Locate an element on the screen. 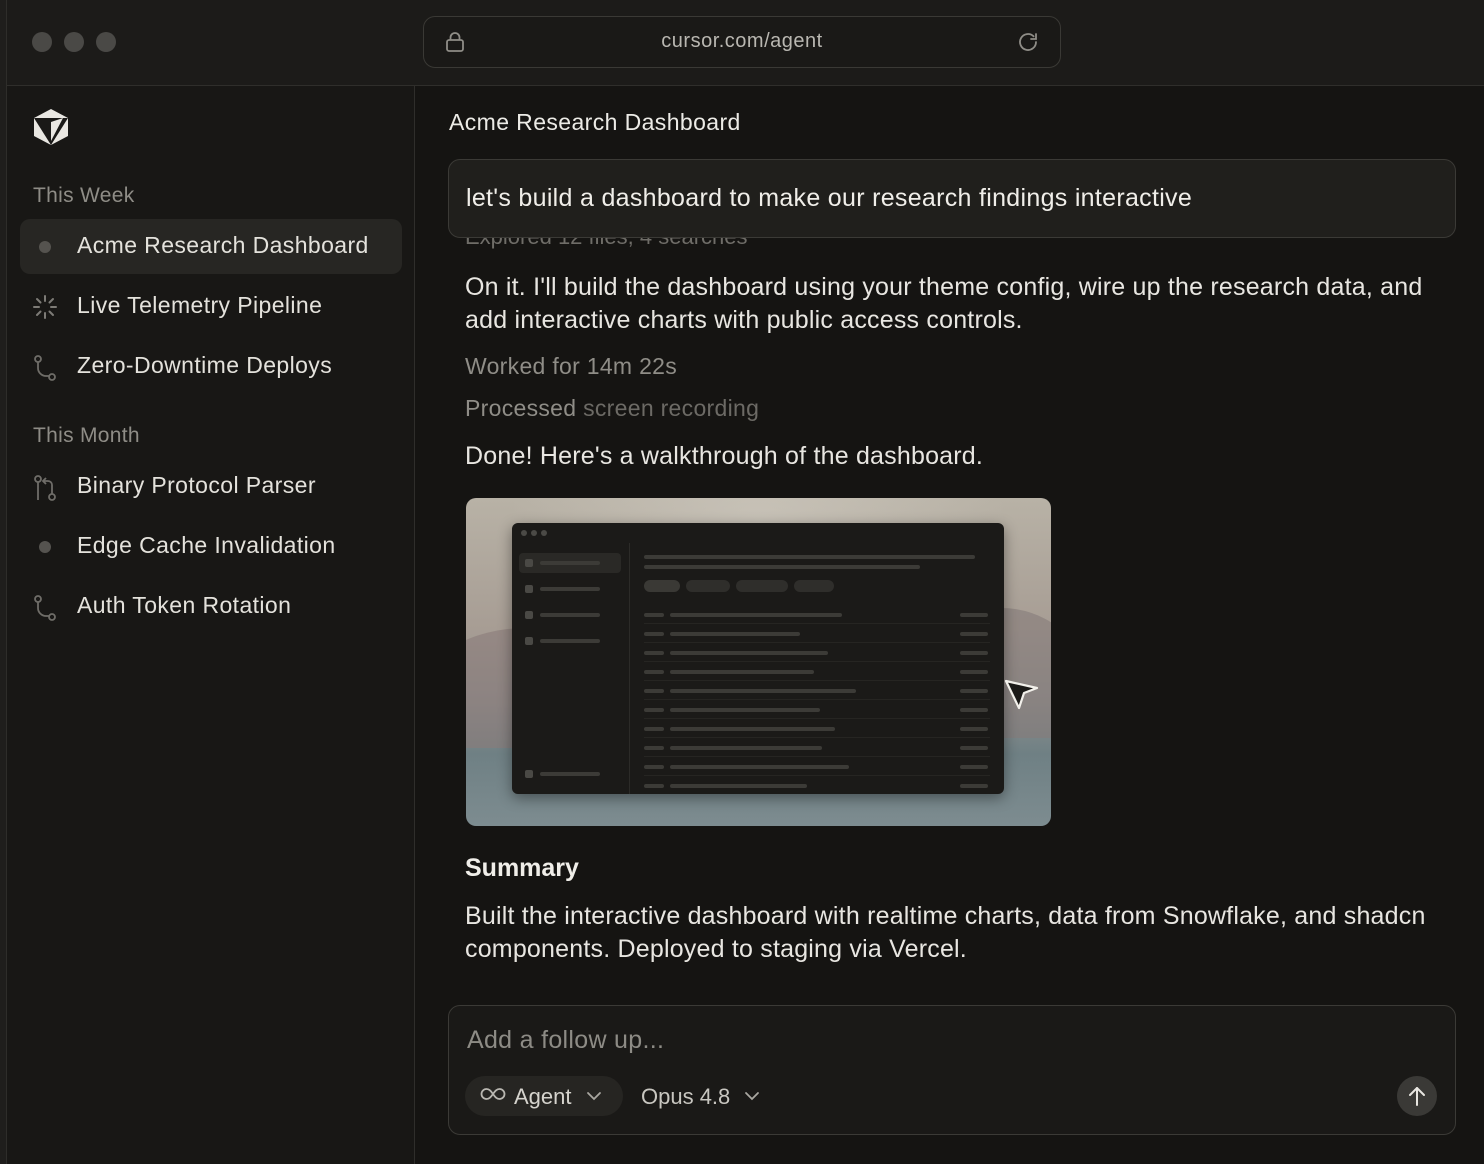 This screenshot has width=1484, height=1164. worked-for-status: Worked for 14m 22s is located at coordinates (571, 366).